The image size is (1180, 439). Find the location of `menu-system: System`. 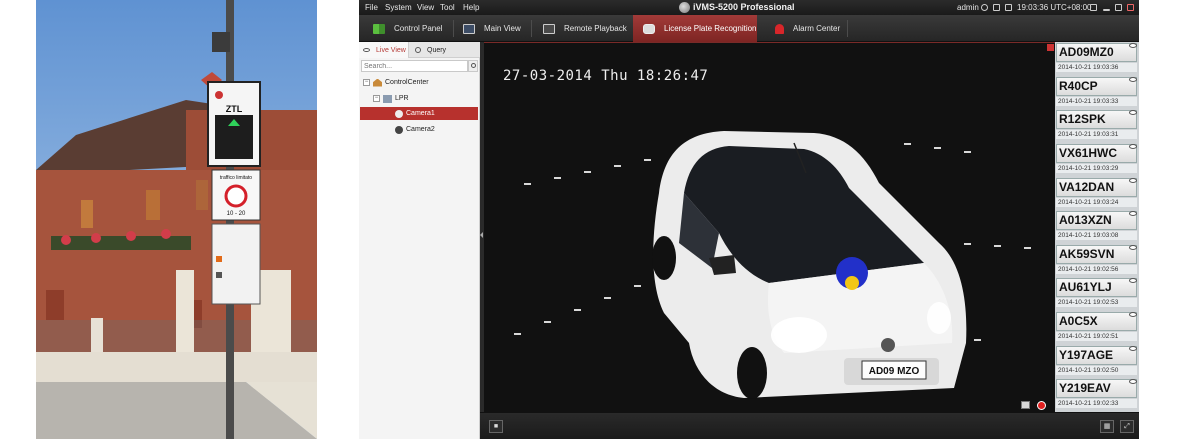

menu-system: System is located at coordinates (398, 7).